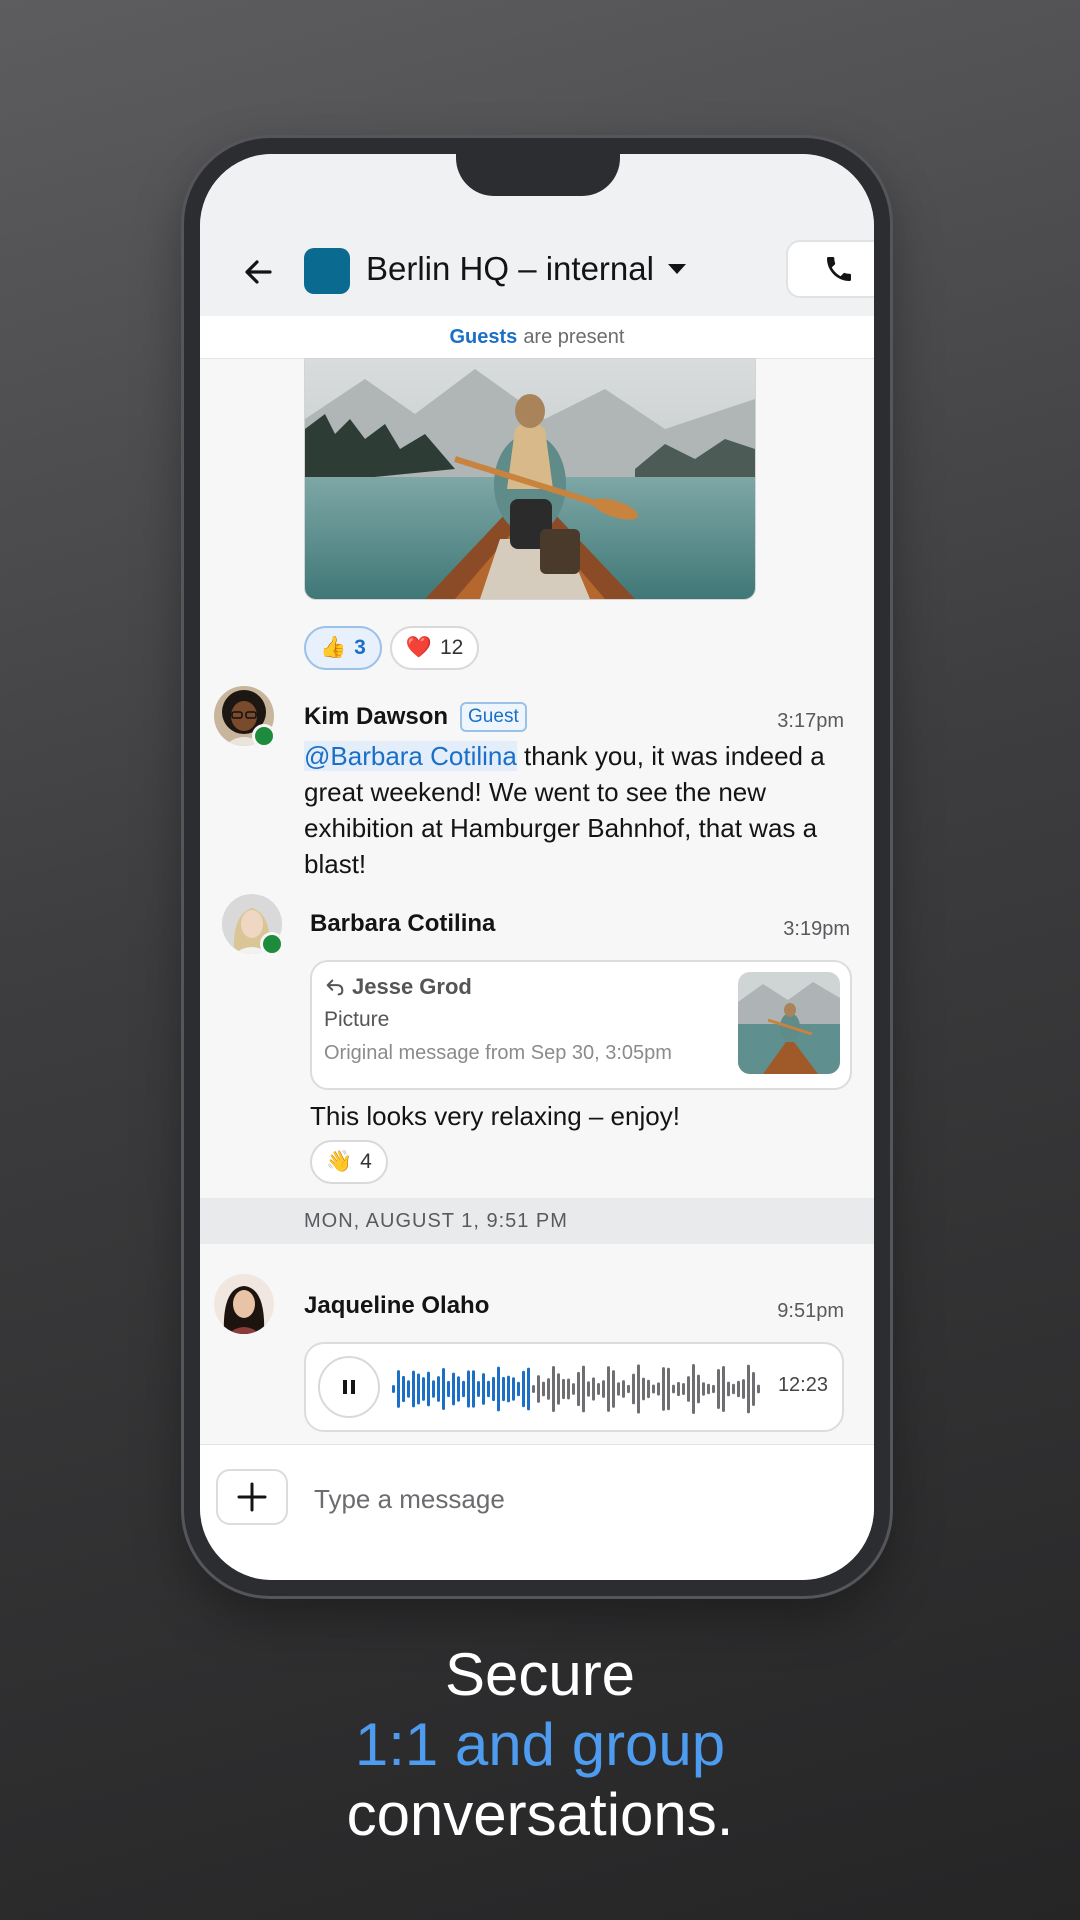 Image resolution: width=1080 pixels, height=1920 pixels. I want to click on guest-badge: Guest, so click(493, 717).